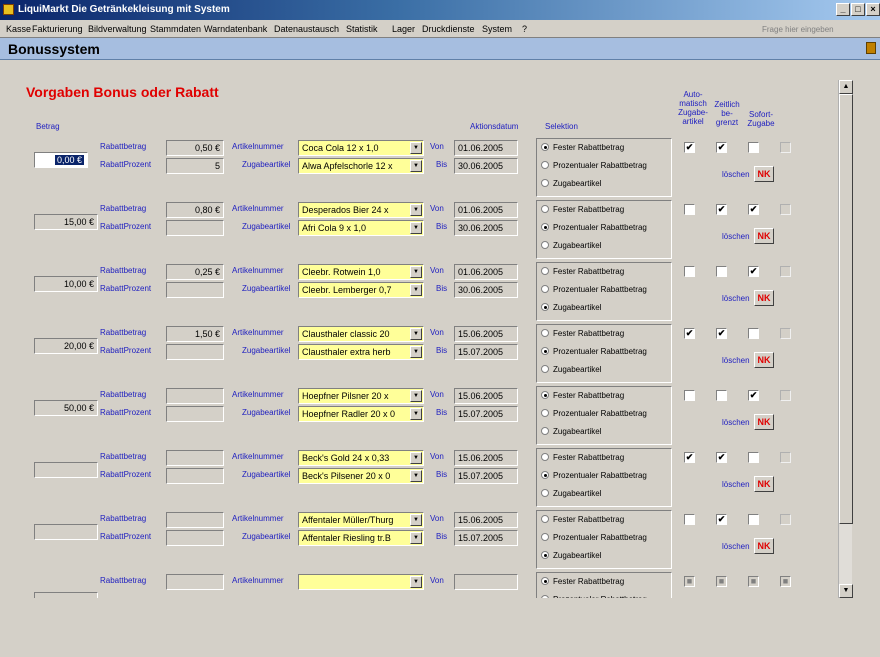 The image size is (880, 657). Describe the element at coordinates (721, 395) in the screenshot. I see `zeitlich-begrenzt-checkbox` at that location.